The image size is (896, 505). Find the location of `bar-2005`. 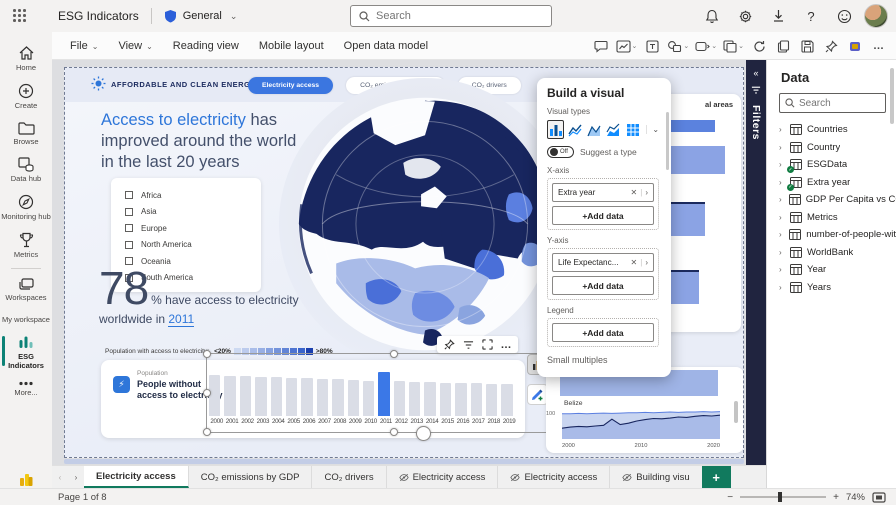

bar-2005 is located at coordinates (291, 396).